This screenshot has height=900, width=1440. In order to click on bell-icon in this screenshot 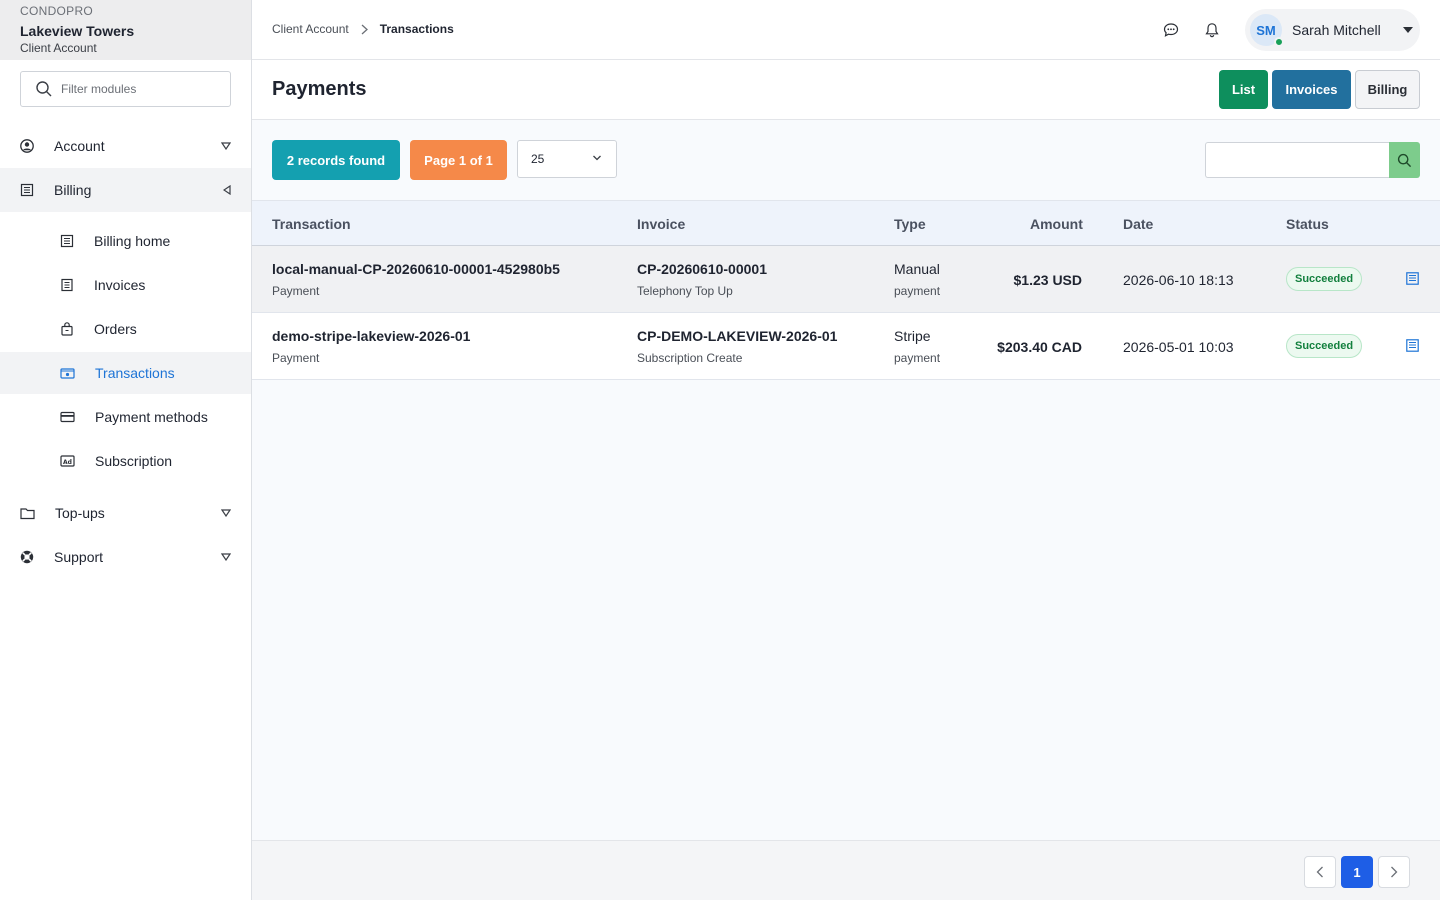, I will do `click(1212, 30)`.